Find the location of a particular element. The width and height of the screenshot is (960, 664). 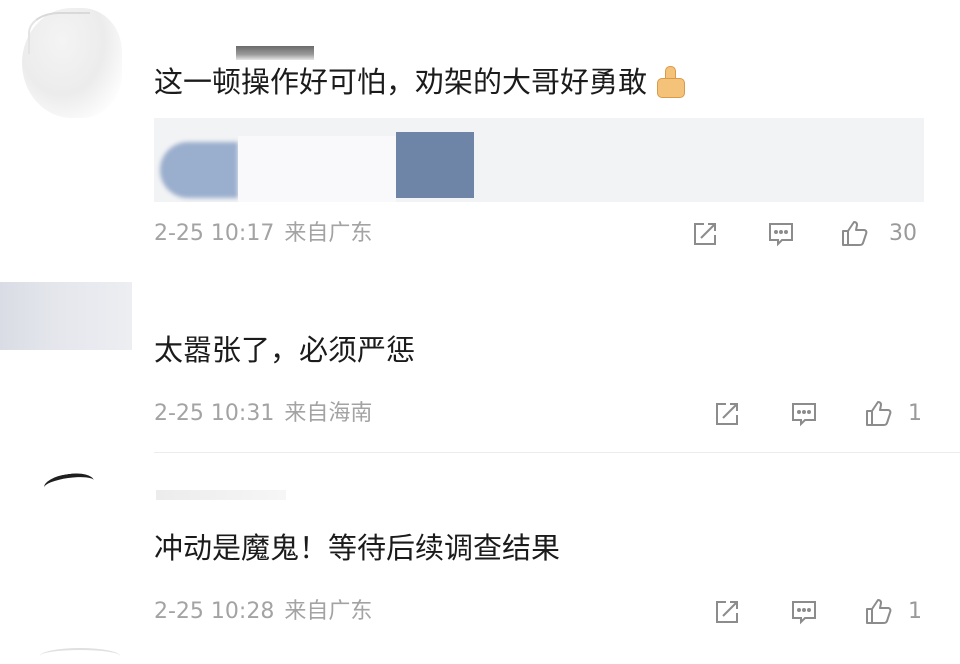

comment-time: 2-25 10:31 is located at coordinates (214, 413).